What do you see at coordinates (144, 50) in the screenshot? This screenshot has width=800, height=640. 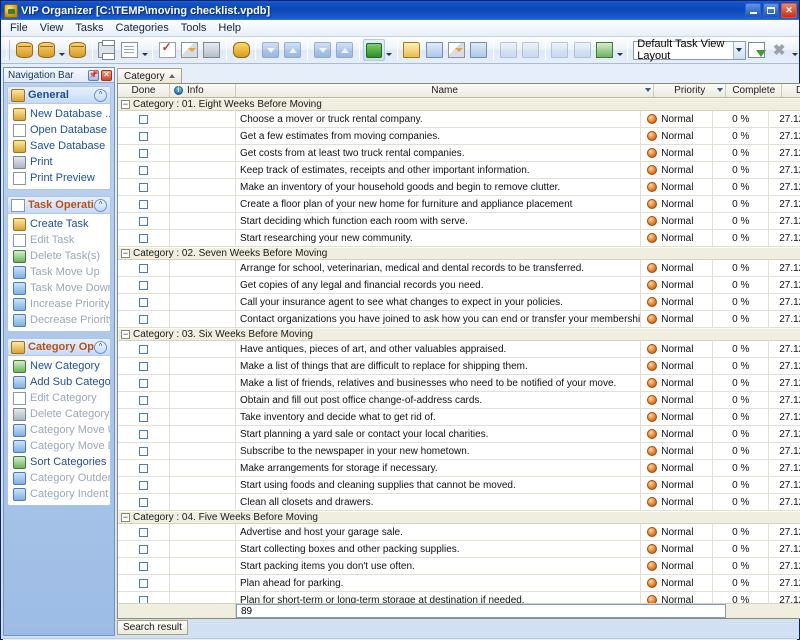 I see `print-preview-dropdown` at bounding box center [144, 50].